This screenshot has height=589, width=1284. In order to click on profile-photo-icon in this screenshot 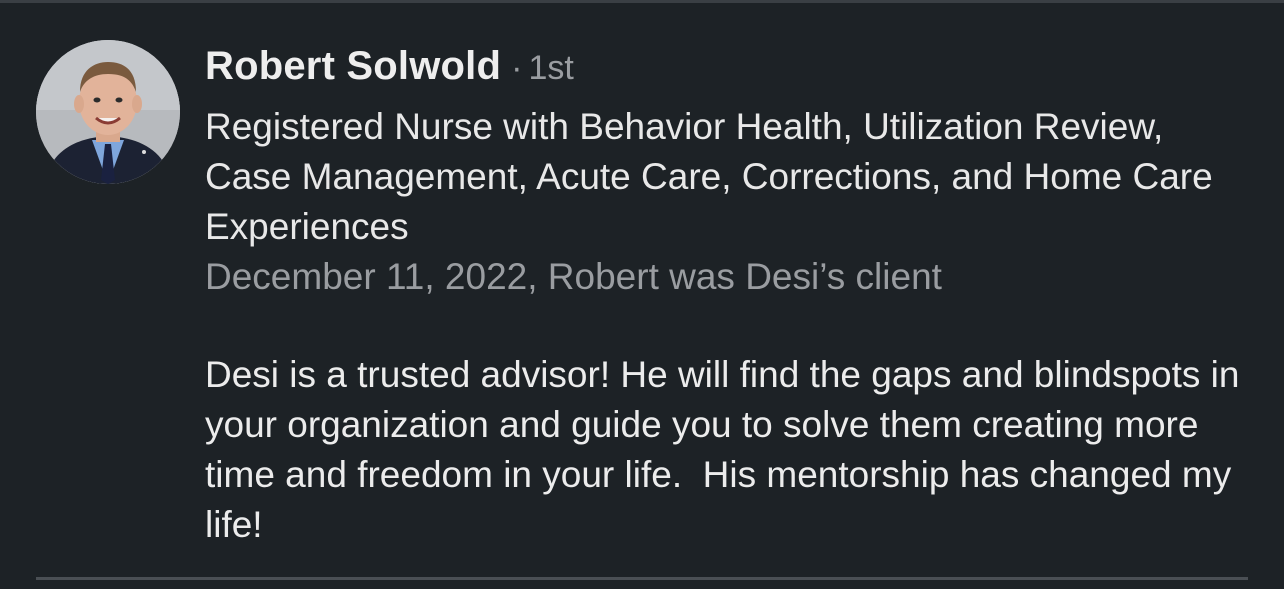, I will do `click(108, 112)`.